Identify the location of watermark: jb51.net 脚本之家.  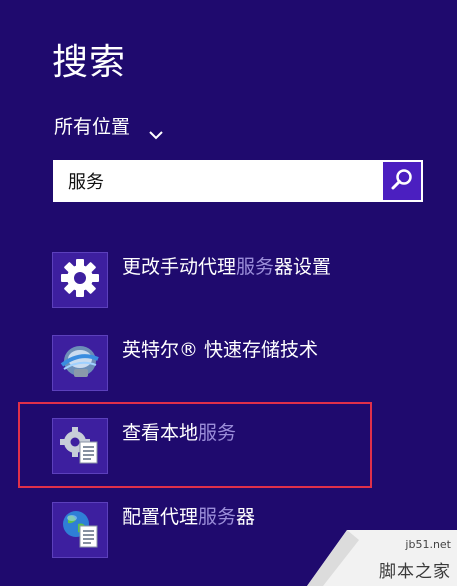
(382, 558).